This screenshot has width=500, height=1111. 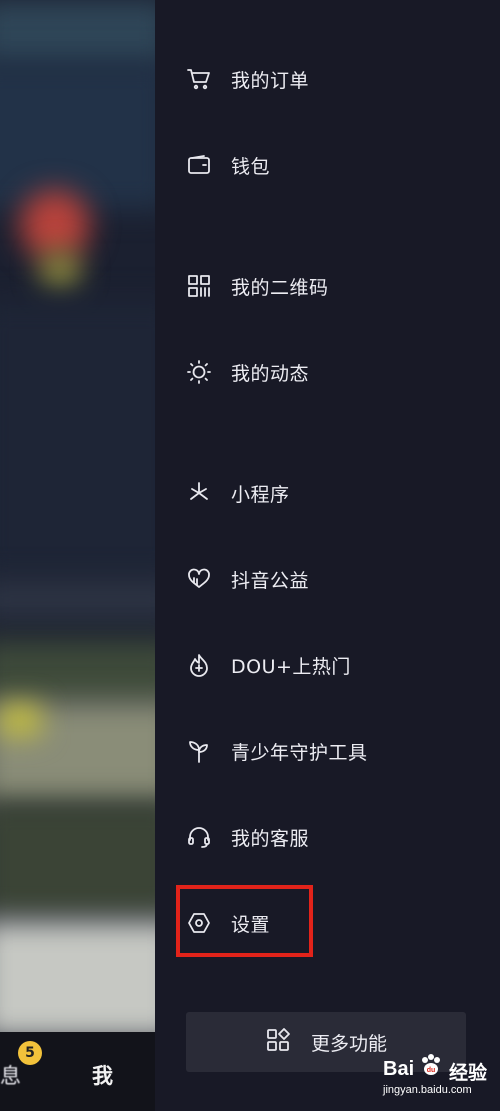 I want to click on menu-item-wallet: 钱包, so click(x=330, y=165).